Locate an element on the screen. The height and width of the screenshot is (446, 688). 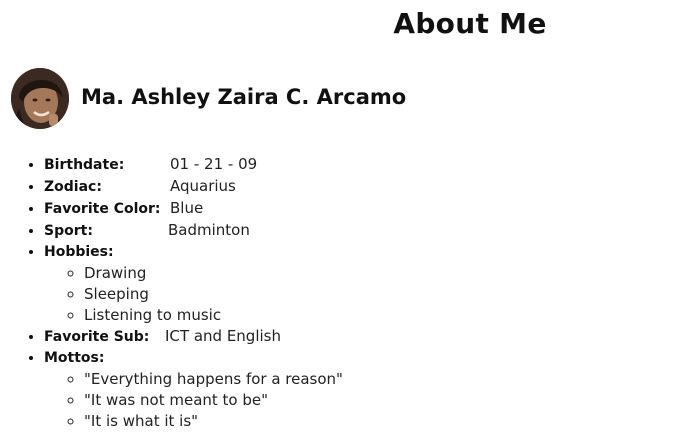
birthdate-label: Birthdate: is located at coordinates (84, 165).